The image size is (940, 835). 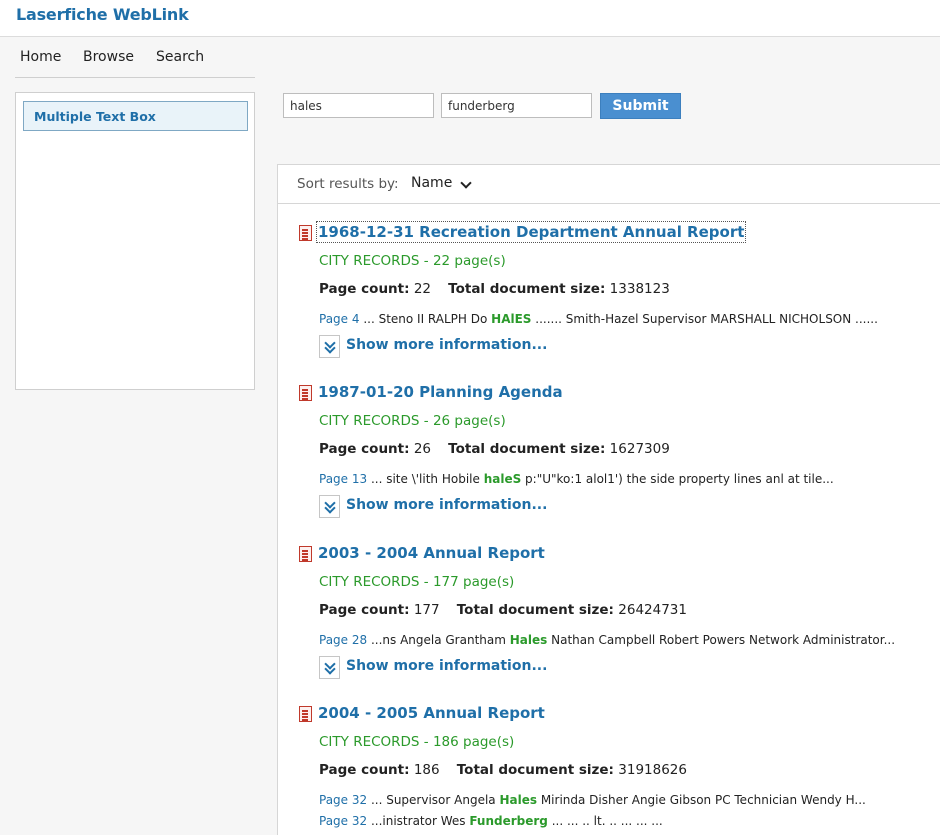 I want to click on snippet-pre: ... Steno II RALPH Do, so click(x=425, y=319).